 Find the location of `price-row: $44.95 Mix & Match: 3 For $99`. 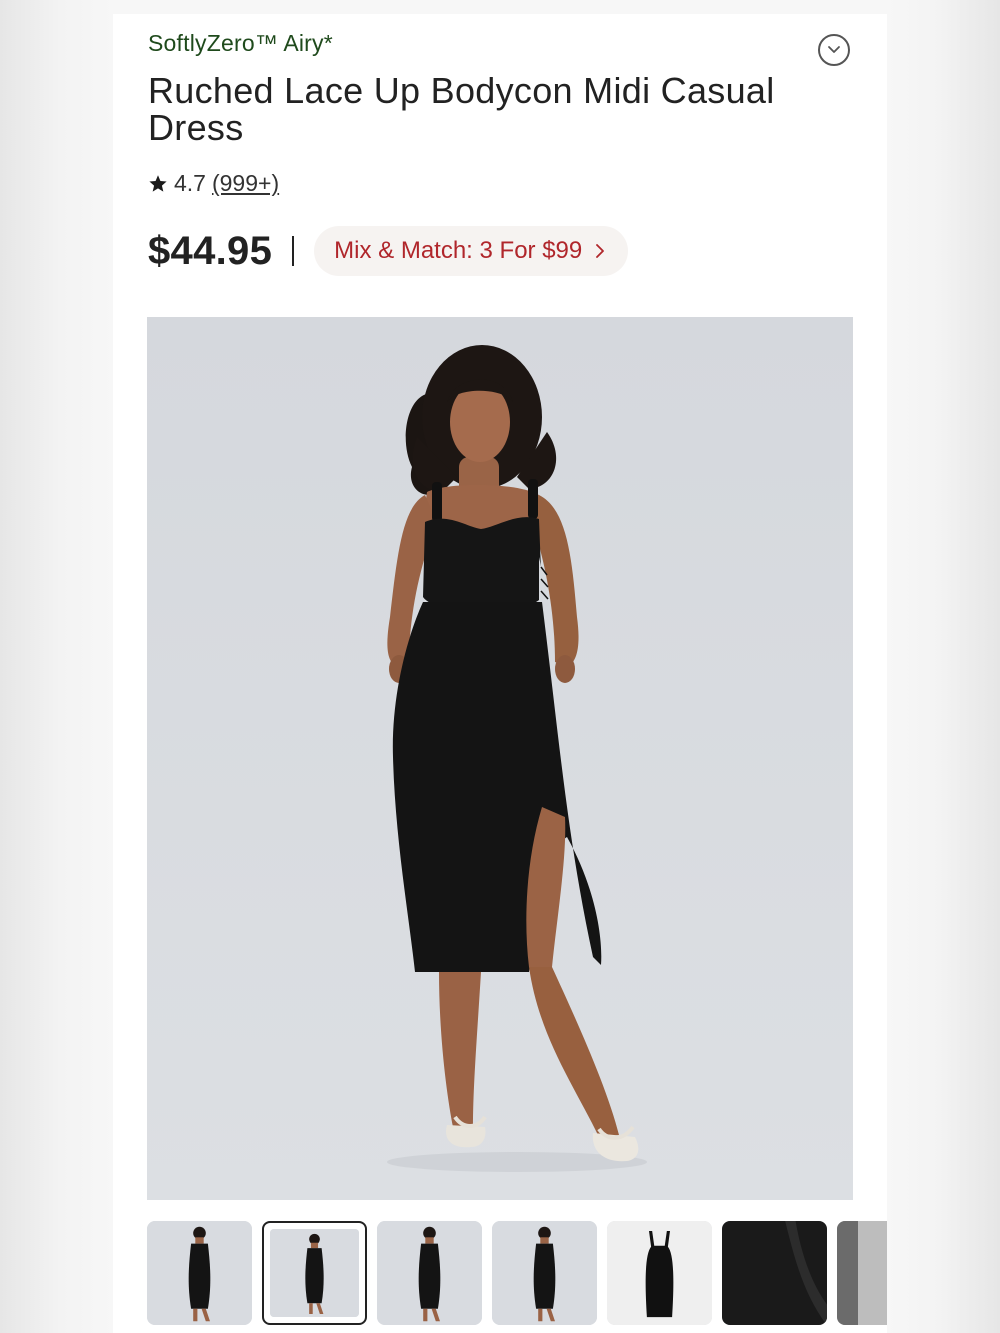

price-row: $44.95 Mix & Match: 3 For $99 is located at coordinates (388, 251).